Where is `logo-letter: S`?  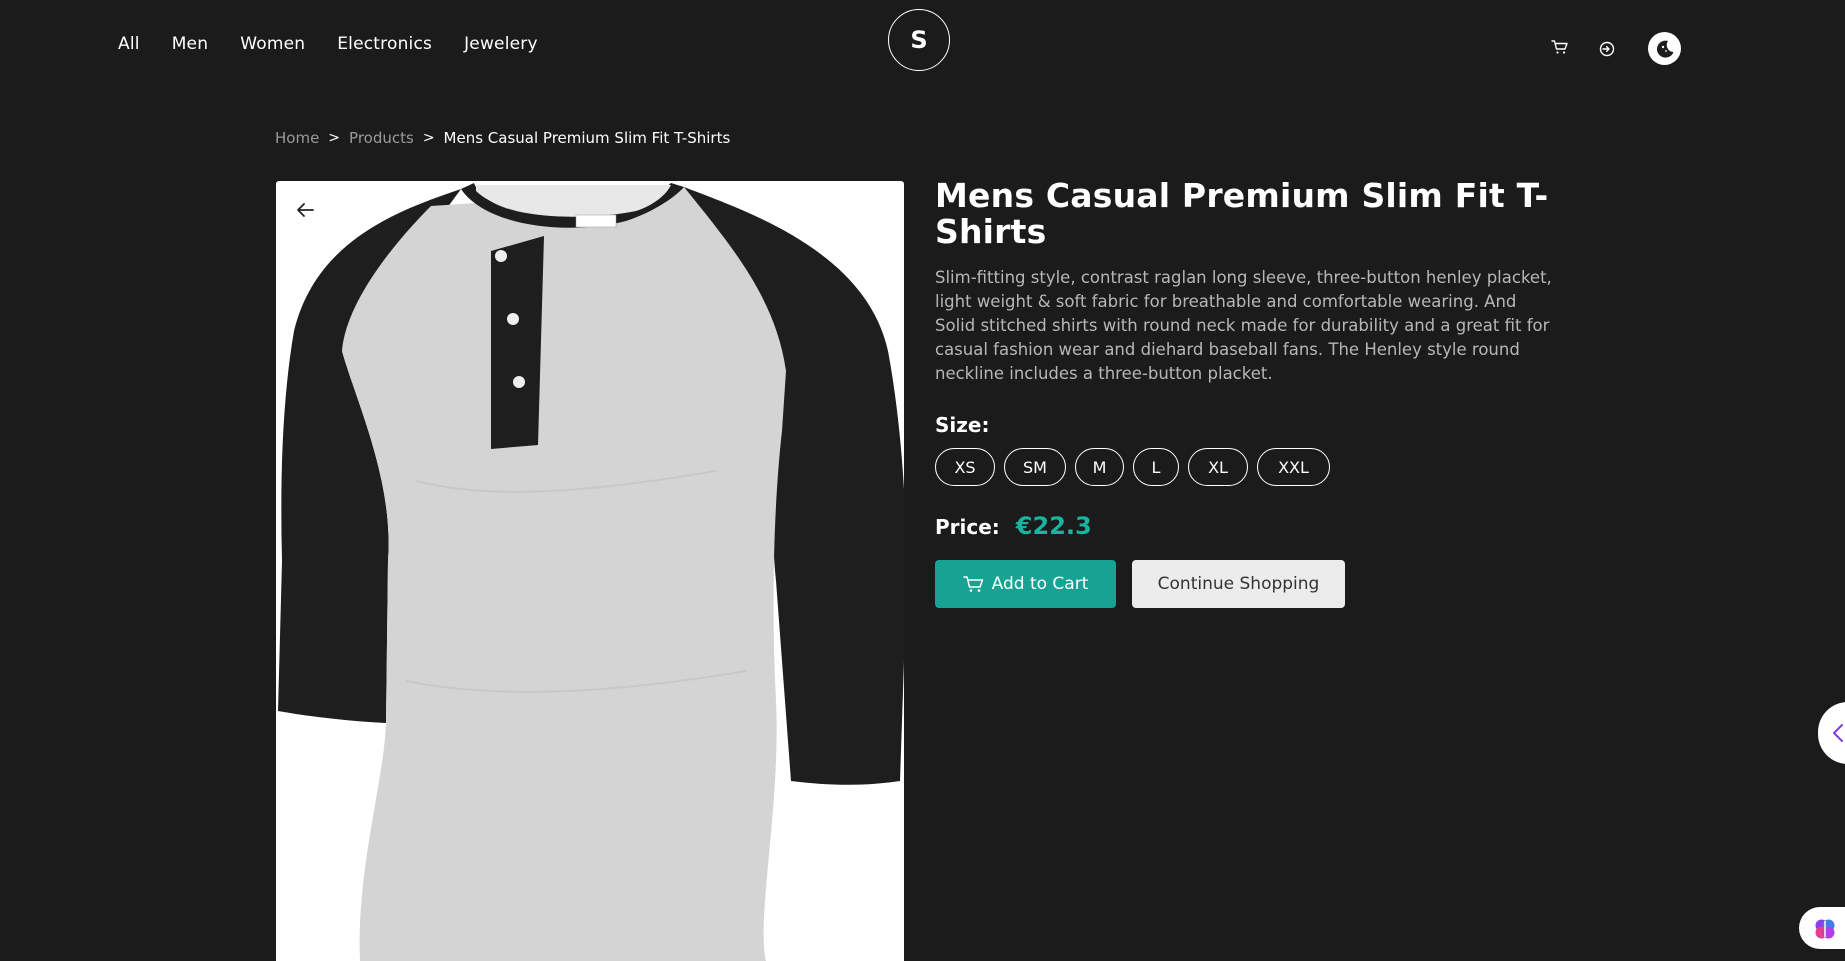 logo-letter: S is located at coordinates (919, 40).